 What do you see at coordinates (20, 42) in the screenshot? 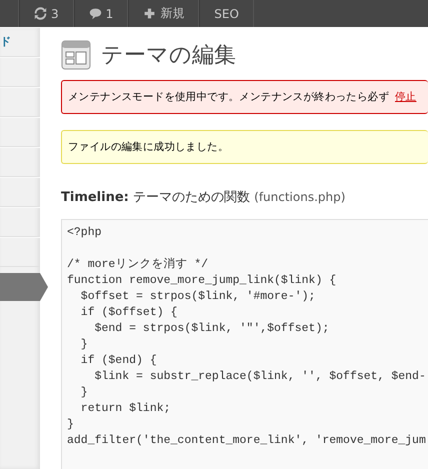
I see `sidebar-item: ド` at bounding box center [20, 42].